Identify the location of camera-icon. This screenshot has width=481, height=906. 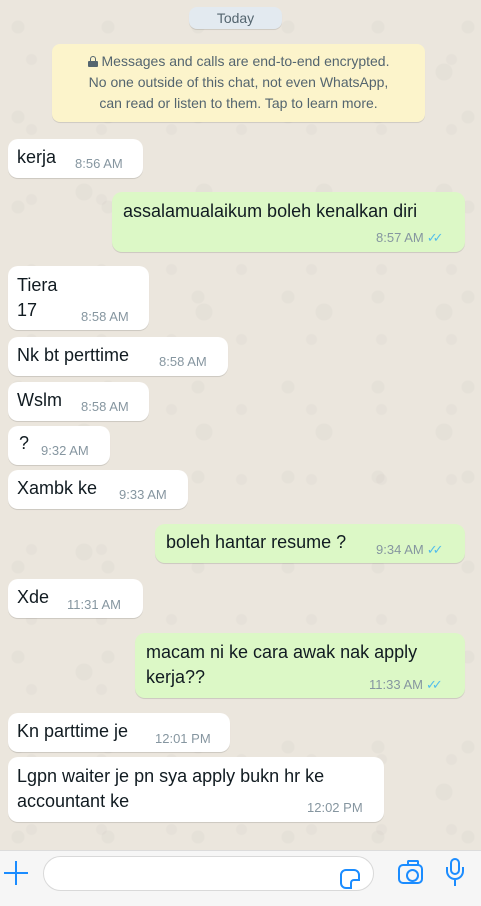
(410, 872).